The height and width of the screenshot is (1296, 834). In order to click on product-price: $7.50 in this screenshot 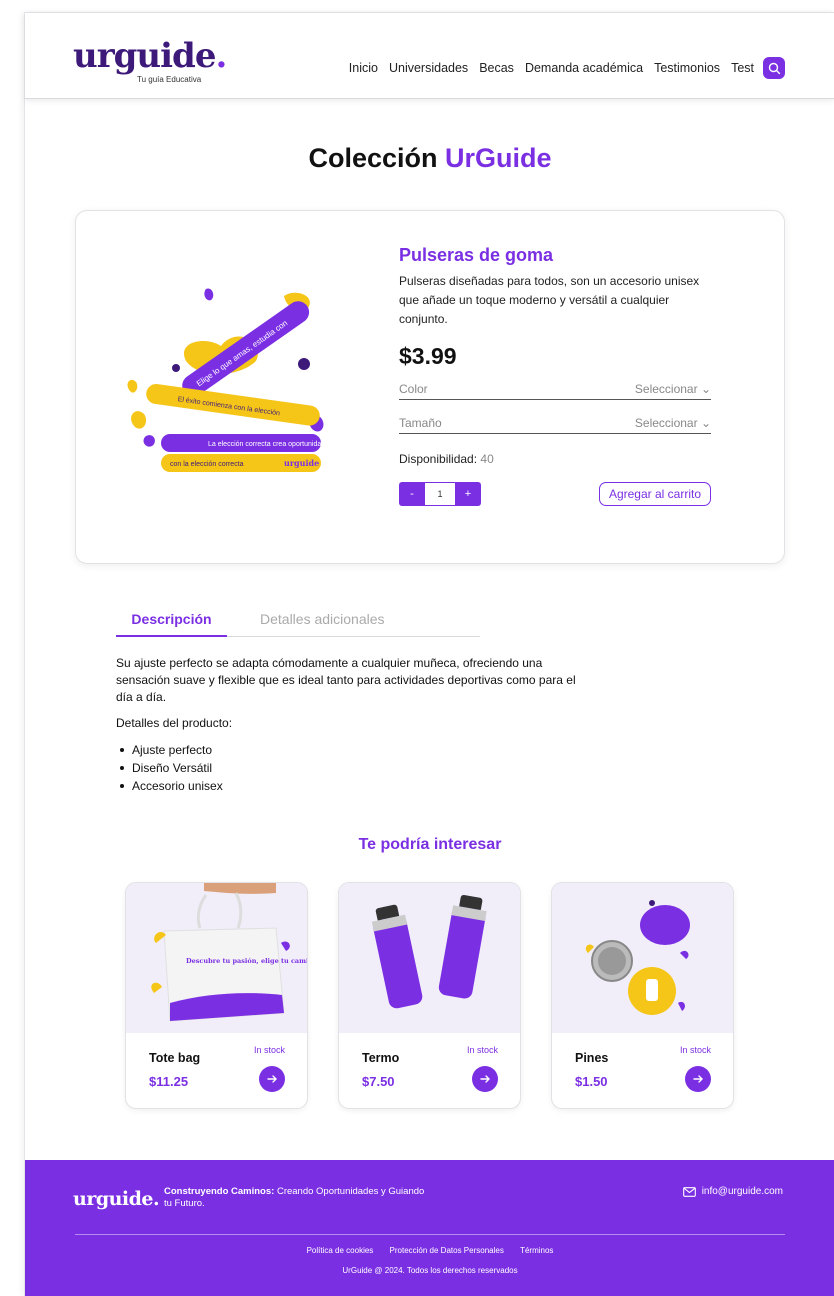, I will do `click(378, 1081)`.